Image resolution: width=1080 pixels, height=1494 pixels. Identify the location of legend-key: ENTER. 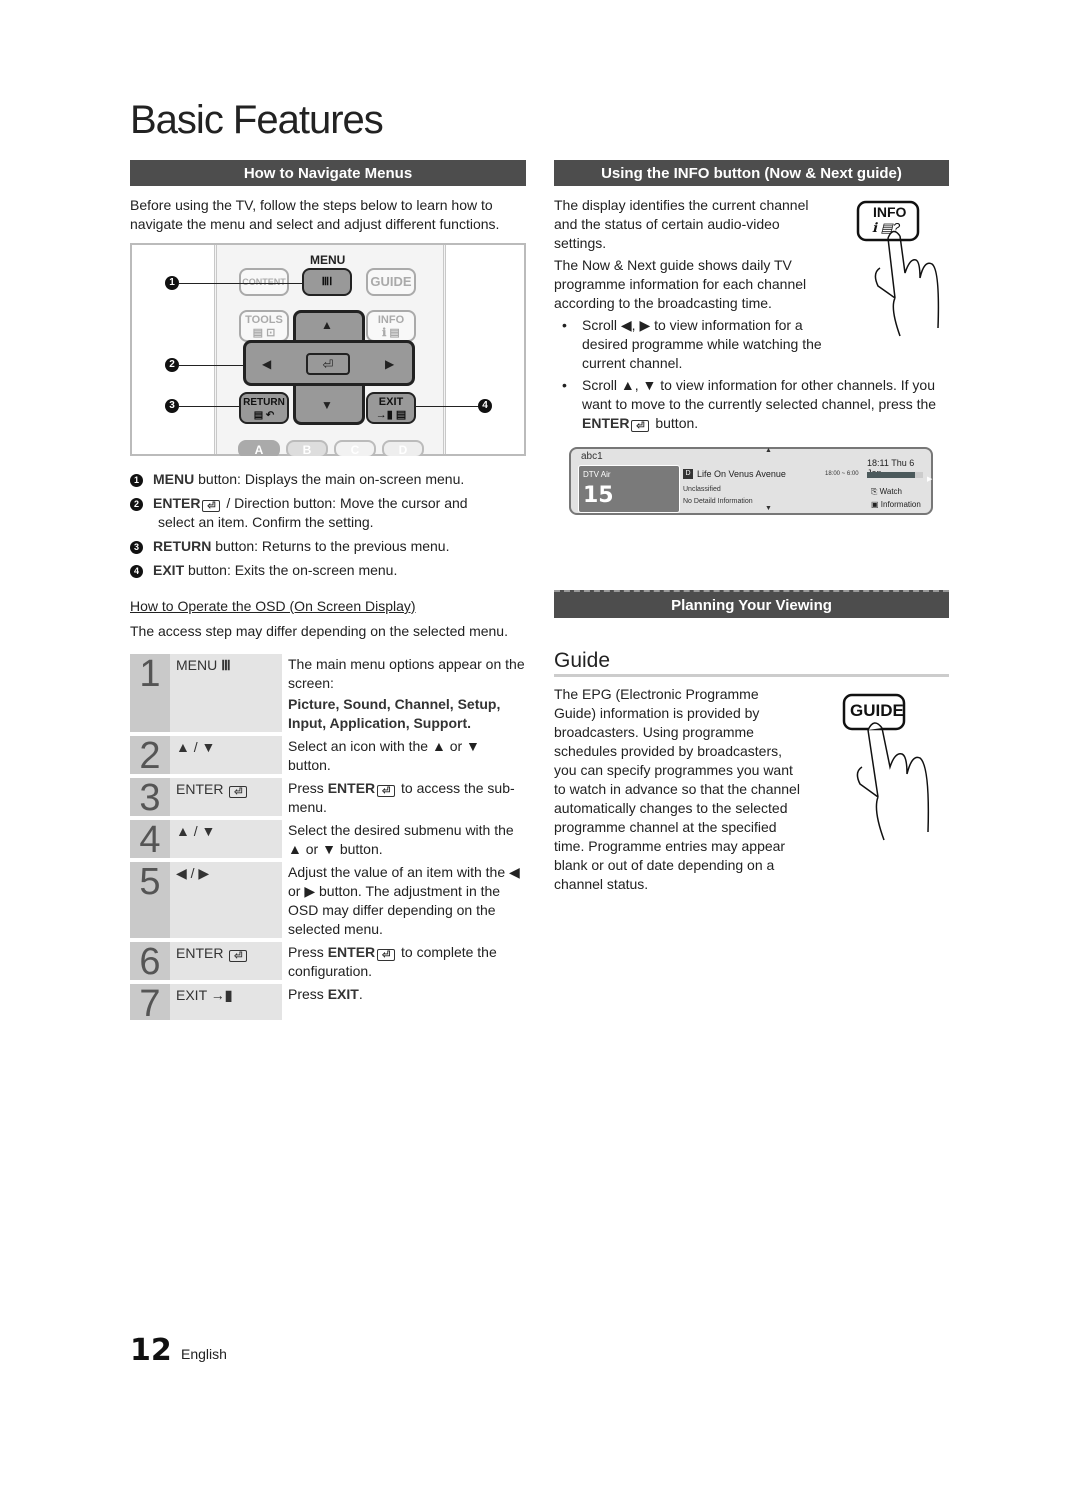
(177, 503).